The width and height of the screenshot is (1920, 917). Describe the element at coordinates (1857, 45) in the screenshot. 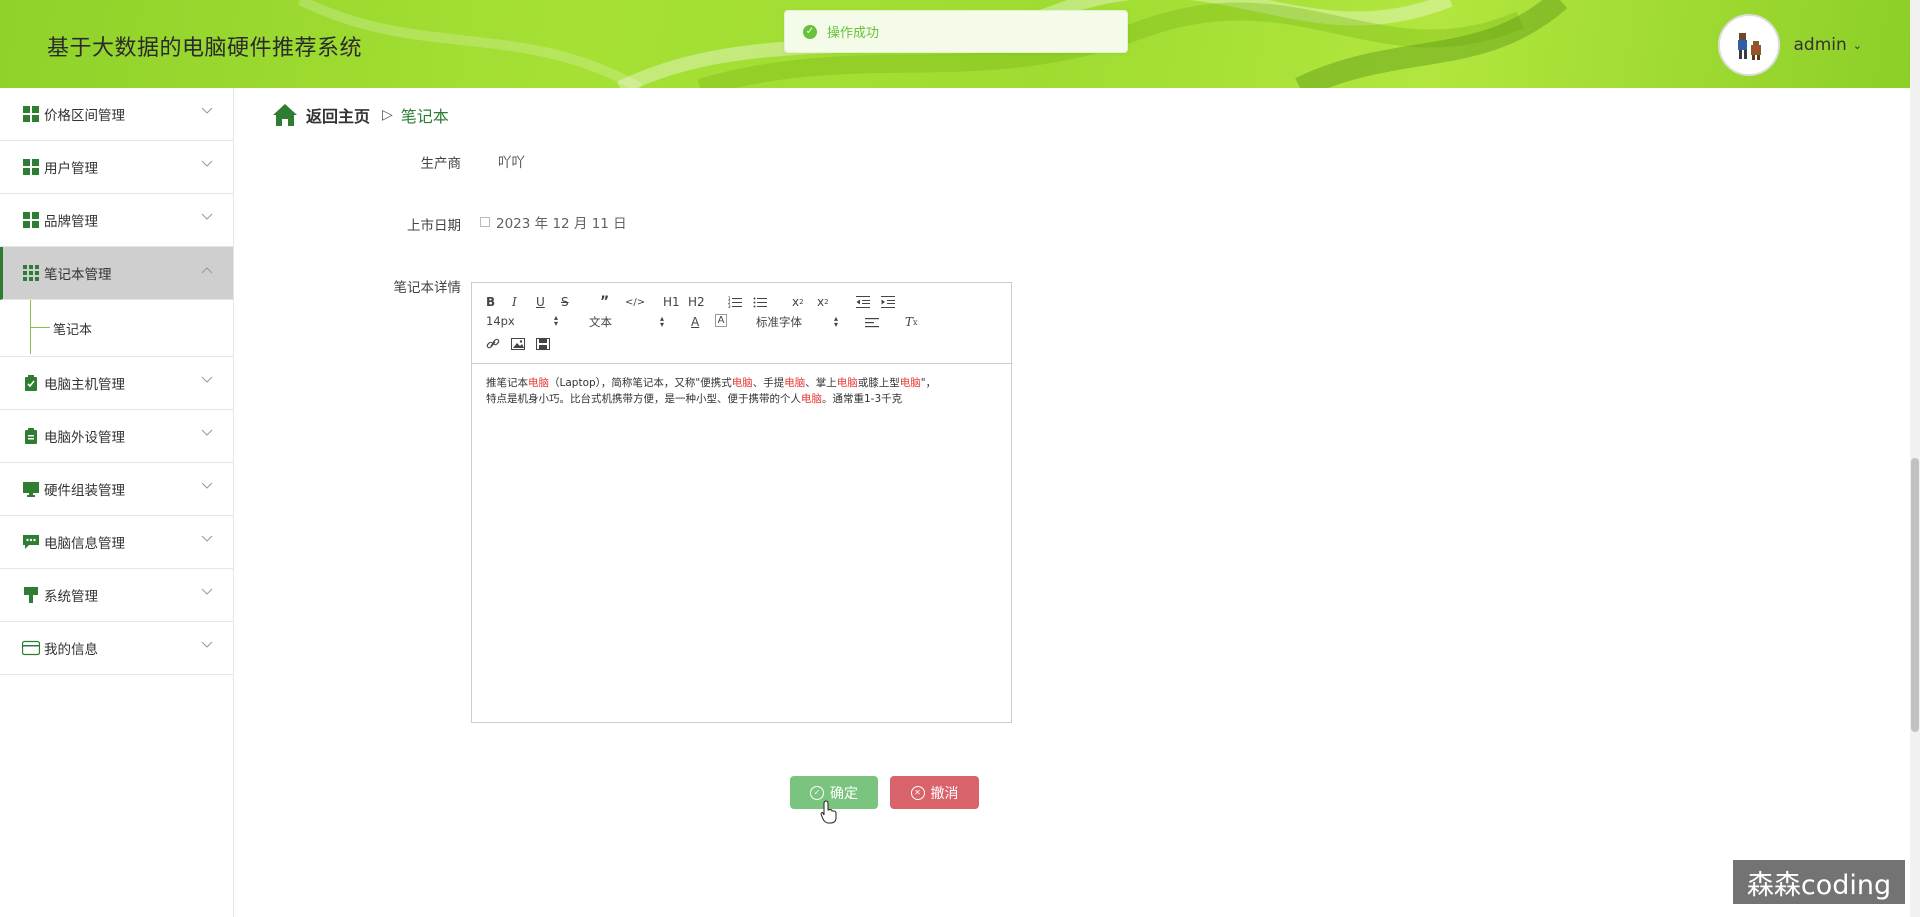

I see `chevron-down-icon: ⌄` at that location.